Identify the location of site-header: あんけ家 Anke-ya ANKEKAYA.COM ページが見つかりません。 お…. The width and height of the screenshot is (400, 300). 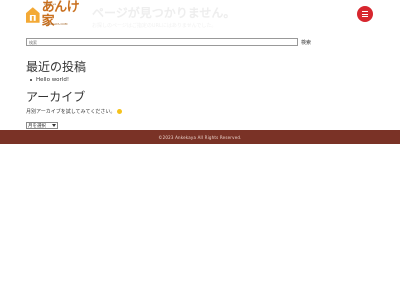
(200, 17).